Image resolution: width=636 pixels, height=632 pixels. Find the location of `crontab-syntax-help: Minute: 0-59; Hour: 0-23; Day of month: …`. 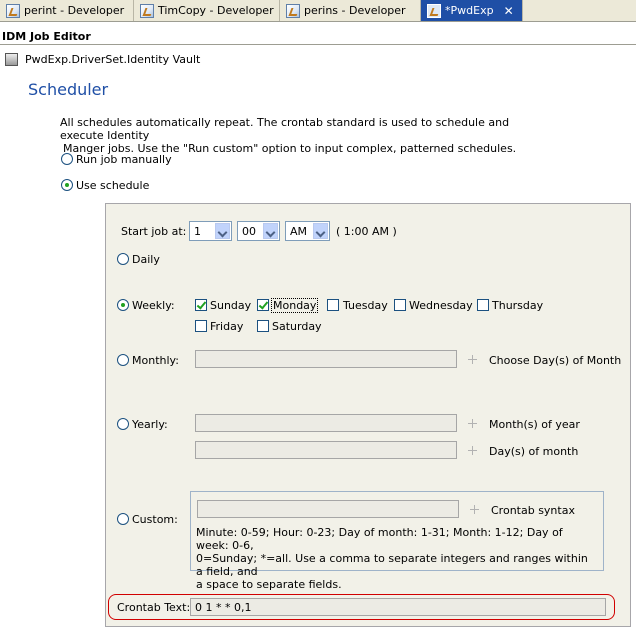

crontab-syntax-help: Minute: 0-59; Hour: 0-23; Day of month: … is located at coordinates (396, 558).